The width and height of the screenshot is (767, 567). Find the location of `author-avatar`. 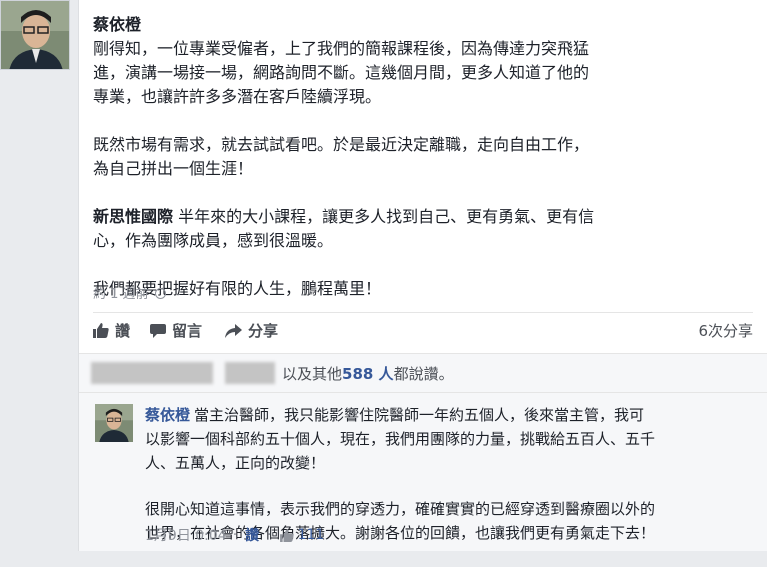

author-avatar is located at coordinates (35, 35).